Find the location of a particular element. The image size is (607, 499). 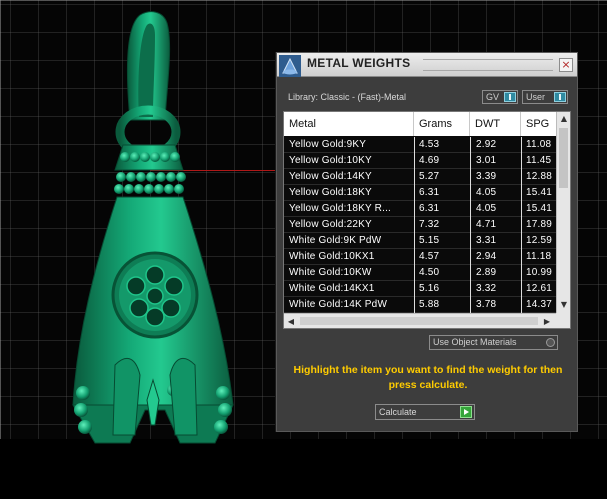

metal-cell: Yellow Gold:18KY is located at coordinates (330, 192).